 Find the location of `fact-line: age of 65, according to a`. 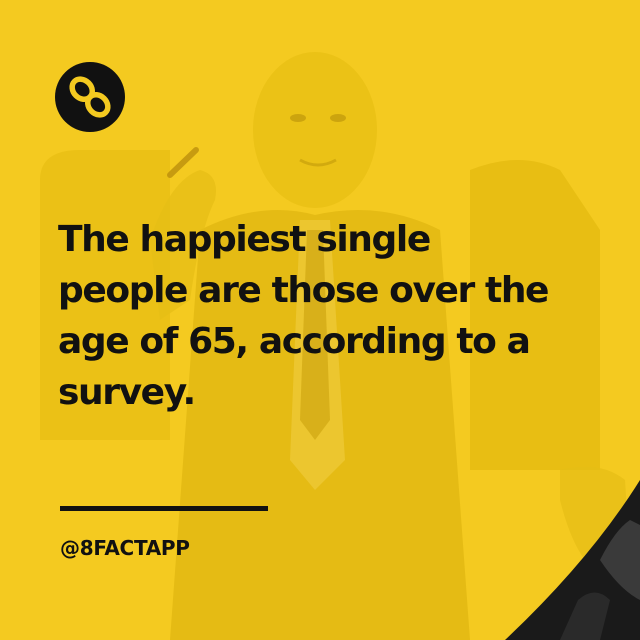

fact-line: age of 65, according to a is located at coordinates (294, 341).